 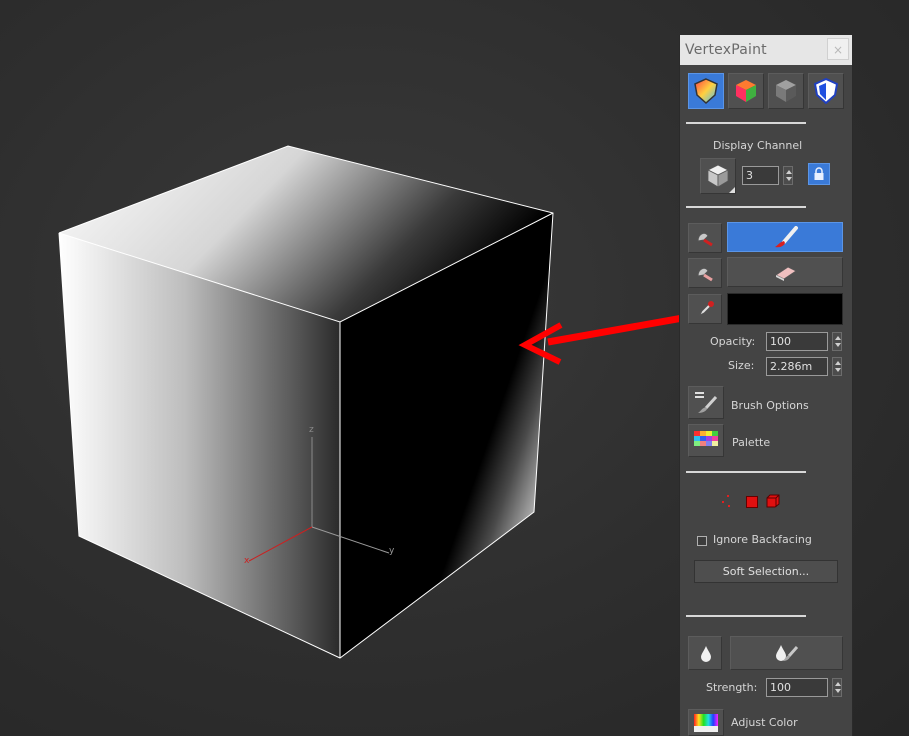 I want to click on erase-pick-button, so click(x=705, y=273).